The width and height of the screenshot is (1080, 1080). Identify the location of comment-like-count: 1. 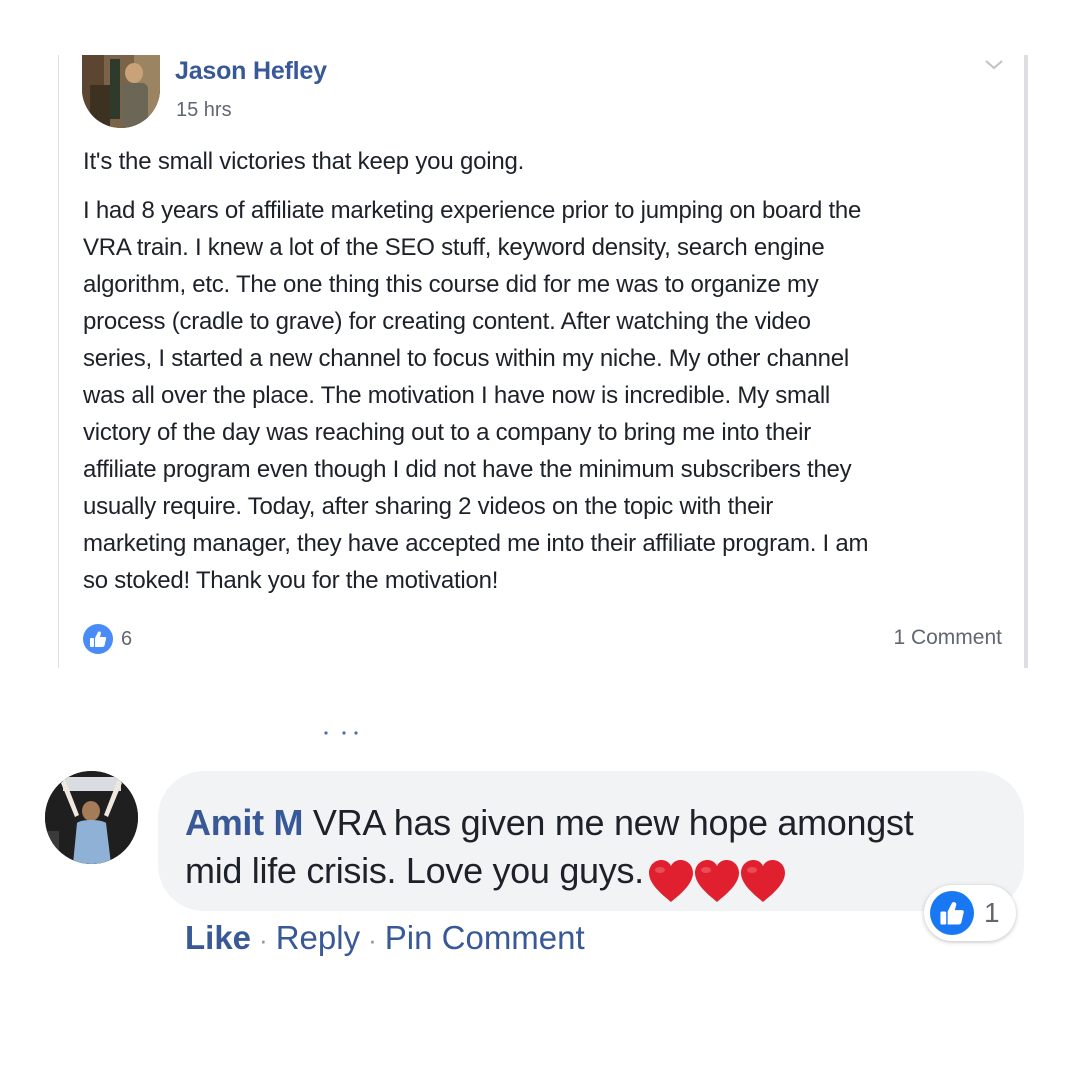
(992, 912).